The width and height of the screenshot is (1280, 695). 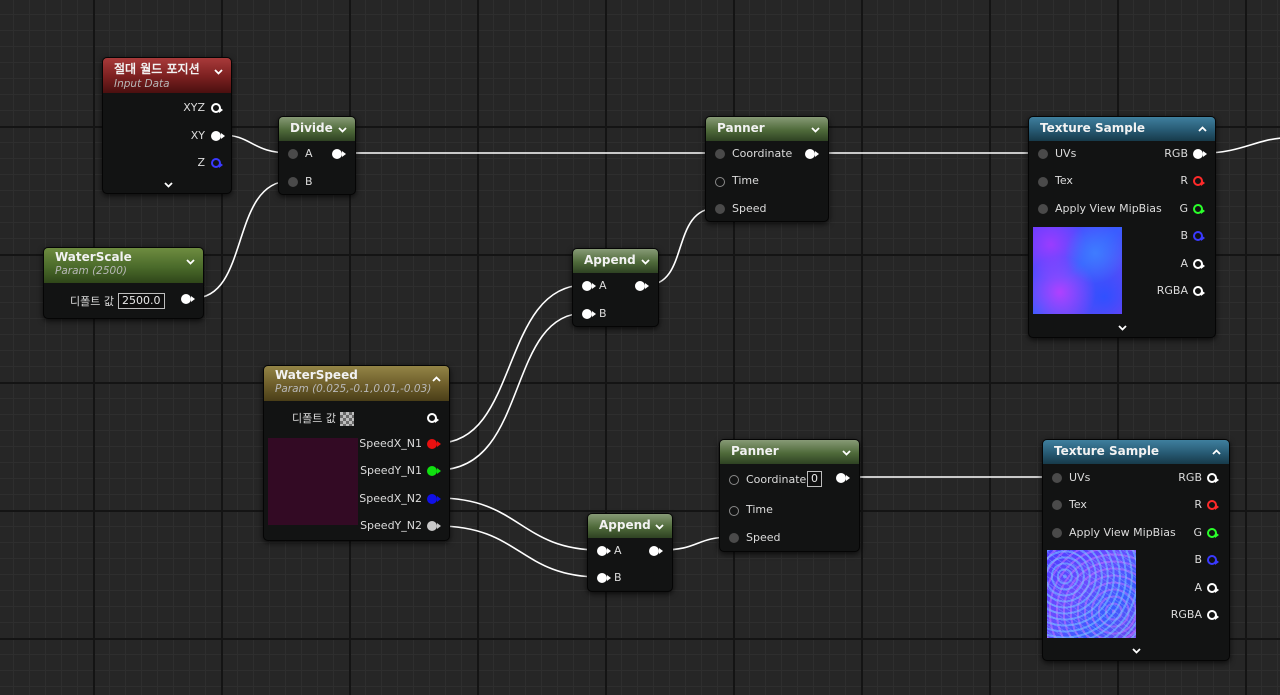 What do you see at coordinates (167, 125) in the screenshot?
I see `node-absolute-world-position: 절대 월드 포지션 Input Data XYZ XY Z` at bounding box center [167, 125].